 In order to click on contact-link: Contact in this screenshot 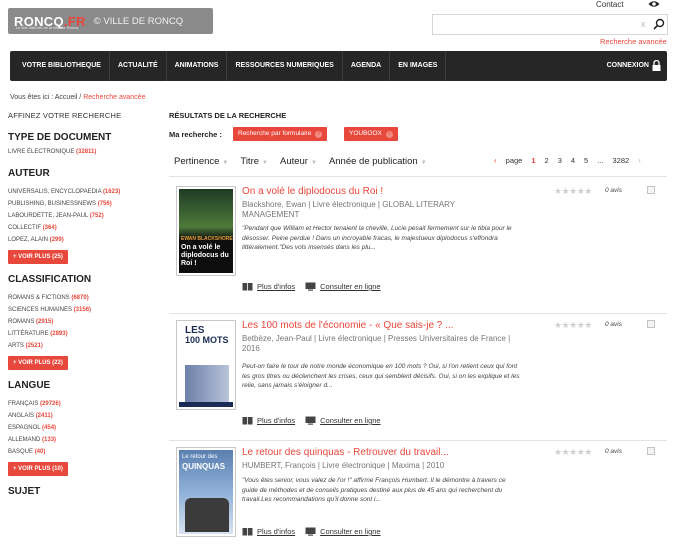, I will do `click(610, 4)`.